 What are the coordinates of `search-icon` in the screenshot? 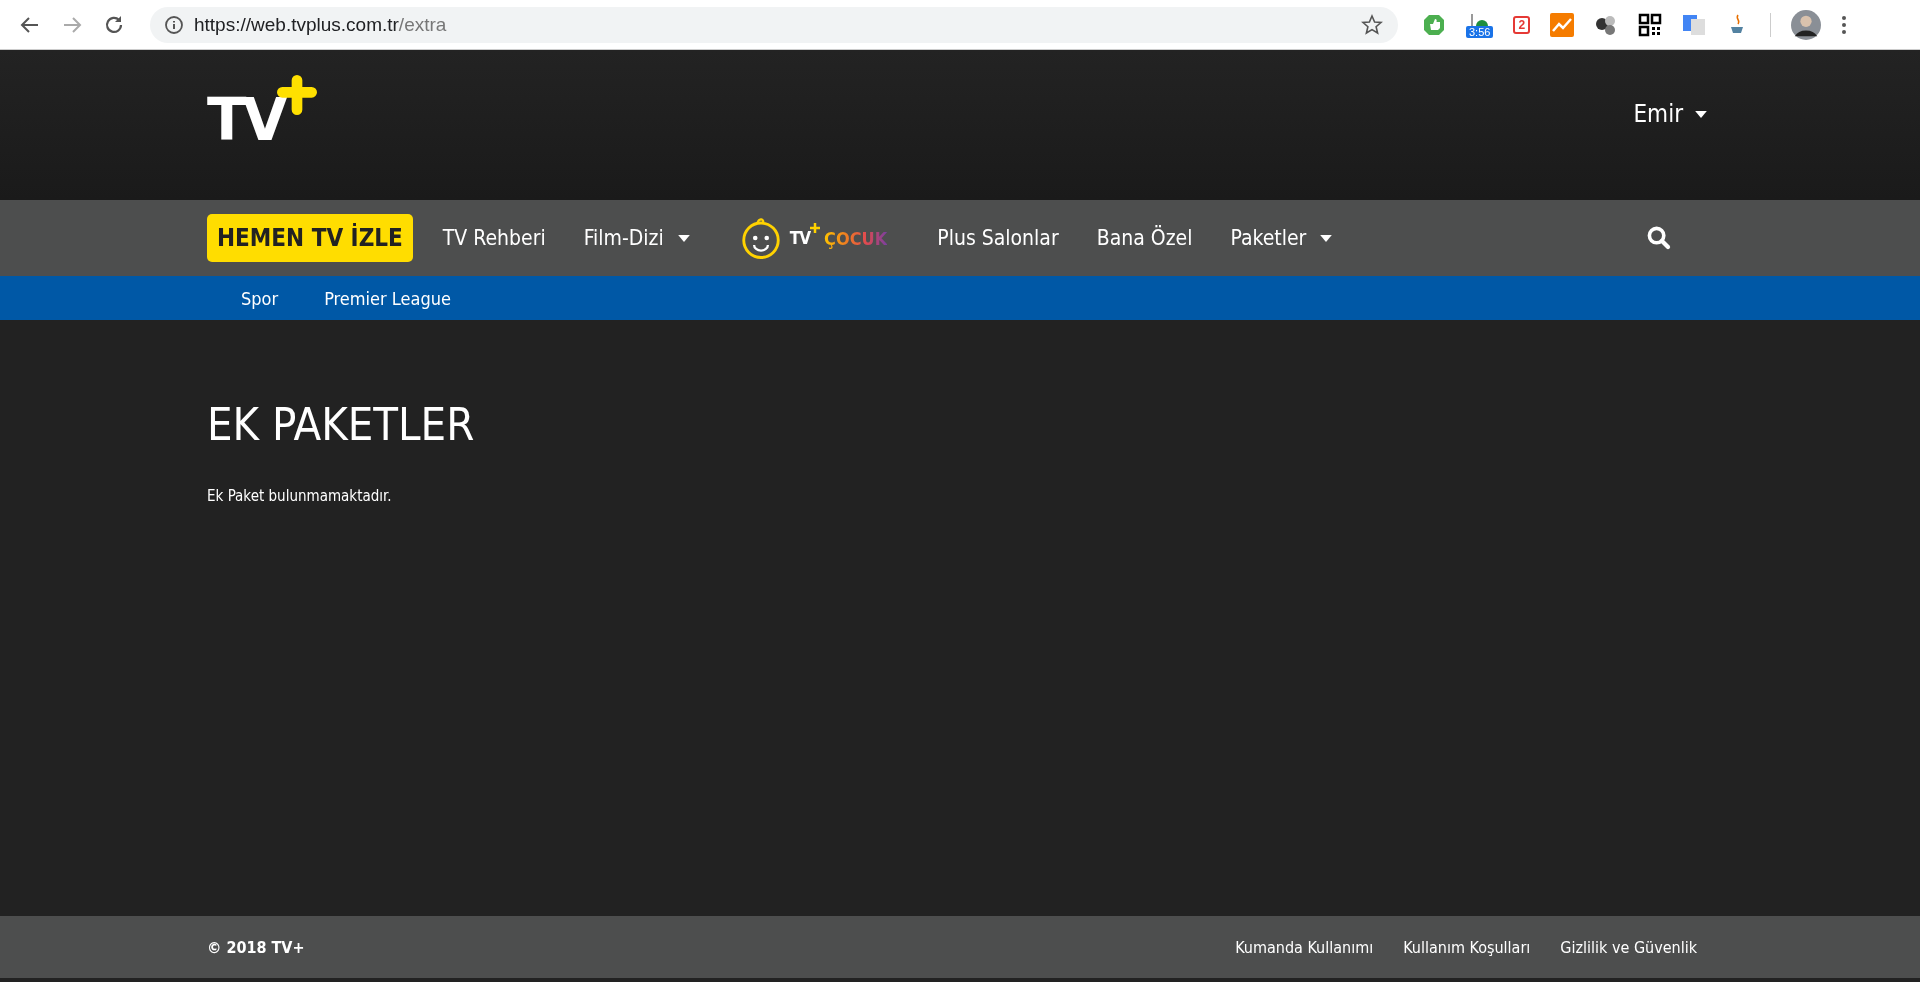 It's located at (1659, 238).